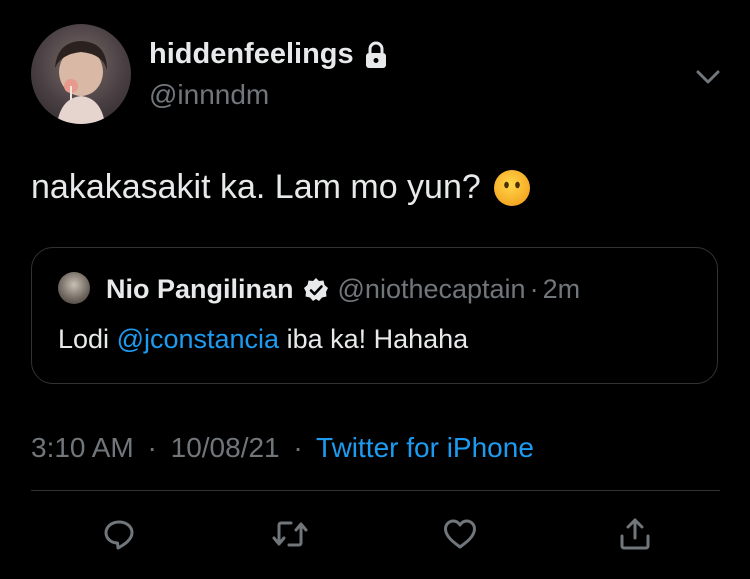 This screenshot has width=750, height=579. Describe the element at coordinates (512, 188) in the screenshot. I see `face-without-mouth-emoji` at that location.